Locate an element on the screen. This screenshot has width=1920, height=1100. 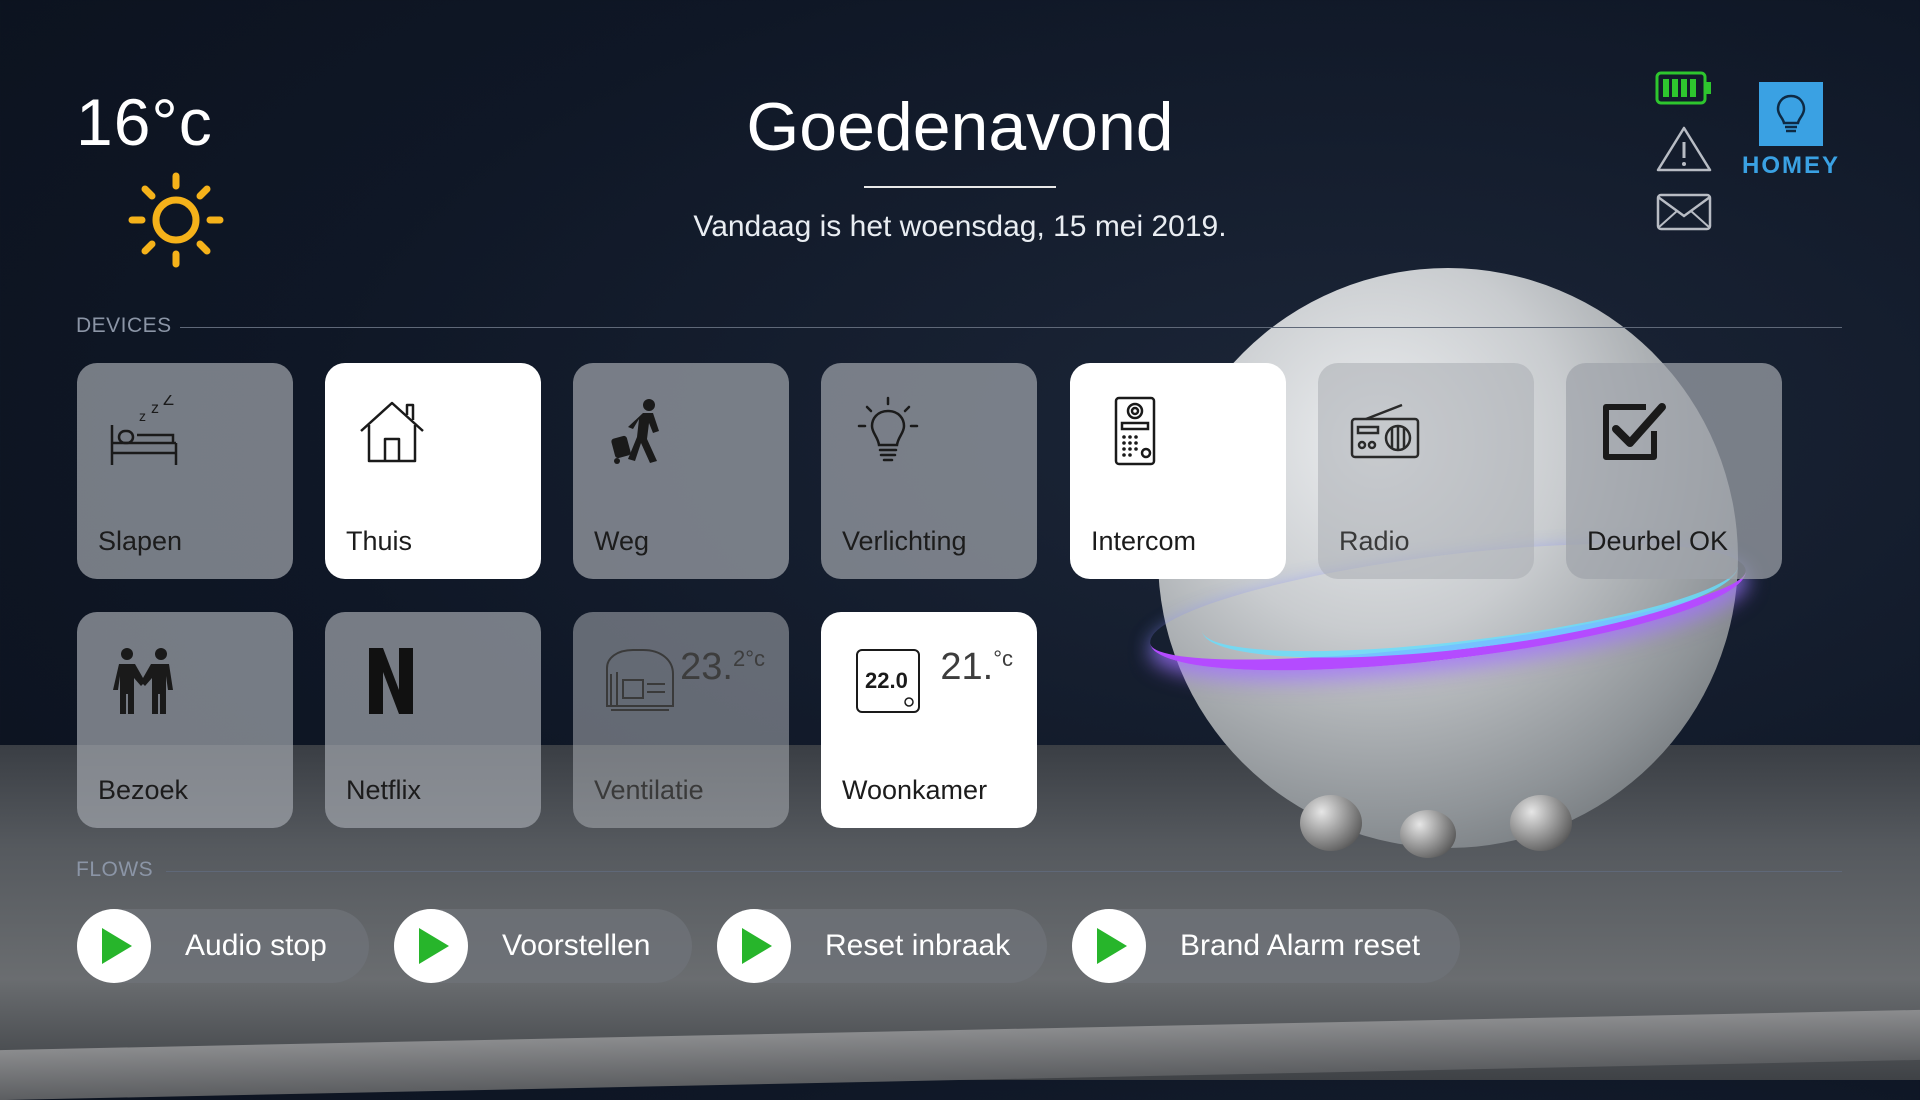
tile-label: Netflix is located at coordinates (384, 790).